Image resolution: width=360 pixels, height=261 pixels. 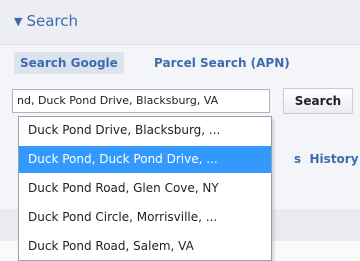 What do you see at coordinates (52, 21) in the screenshot?
I see `panel-title-label: Search` at bounding box center [52, 21].